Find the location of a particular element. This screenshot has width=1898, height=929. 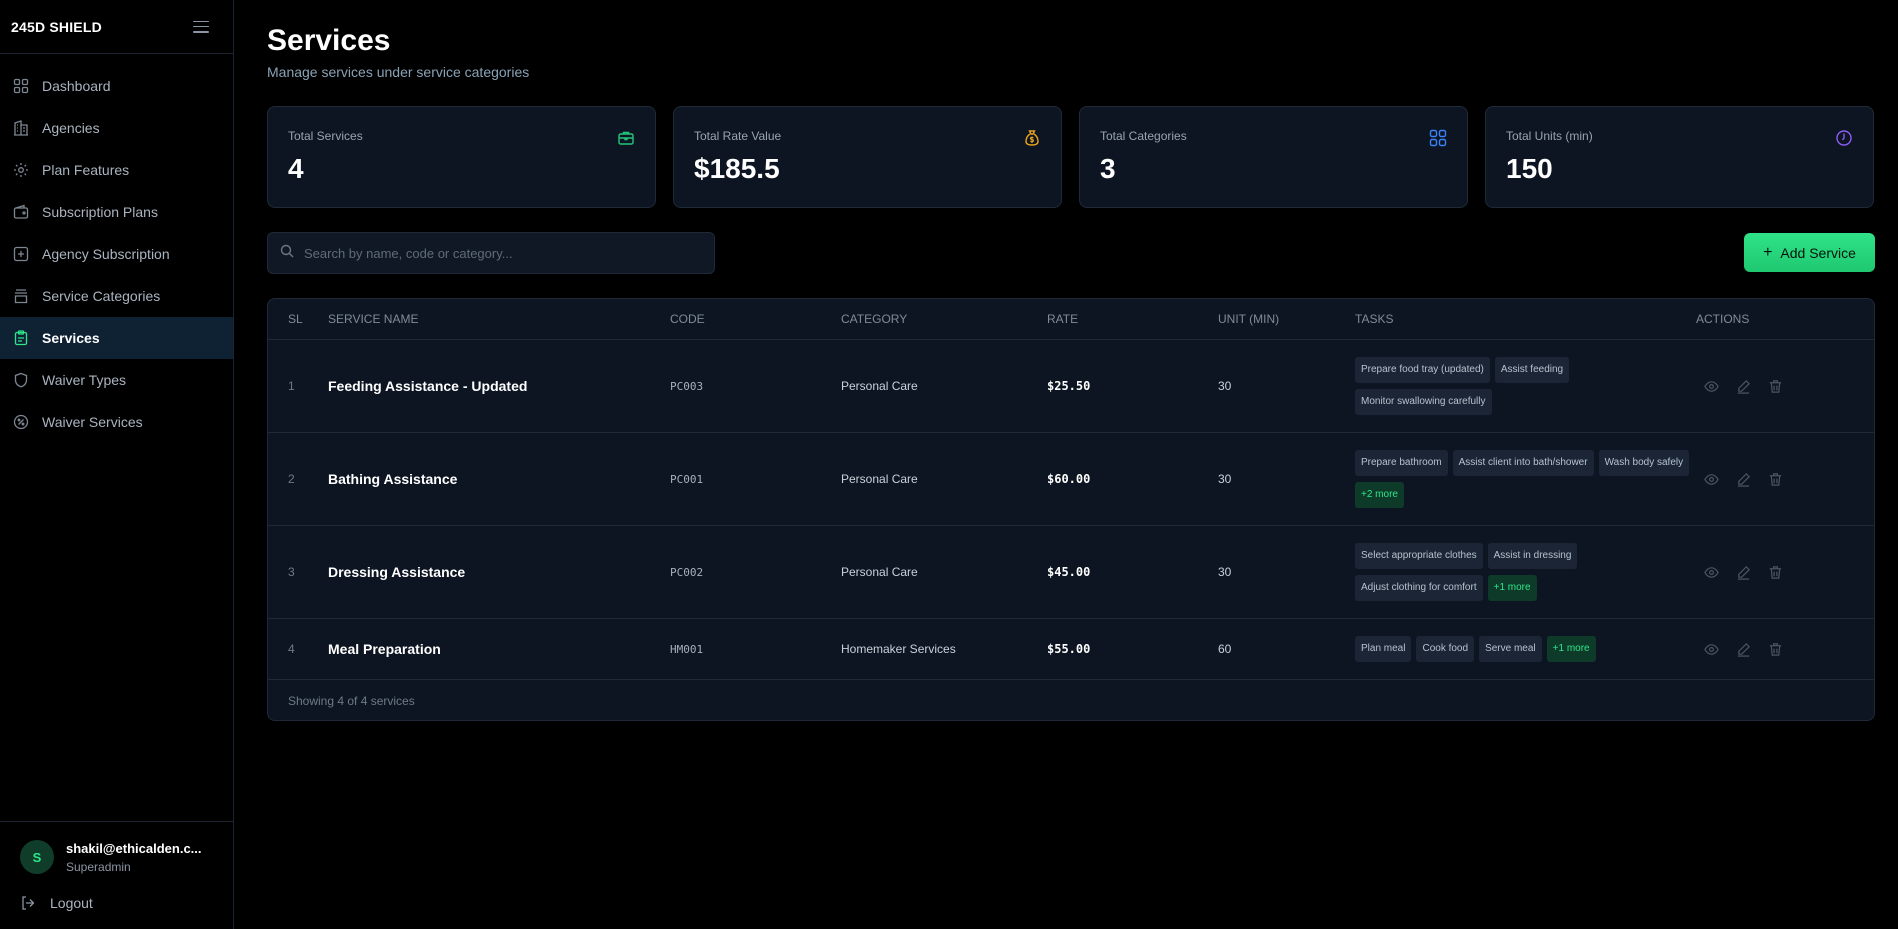

row-service-name: Feeding Assistance - Updated is located at coordinates (428, 386).